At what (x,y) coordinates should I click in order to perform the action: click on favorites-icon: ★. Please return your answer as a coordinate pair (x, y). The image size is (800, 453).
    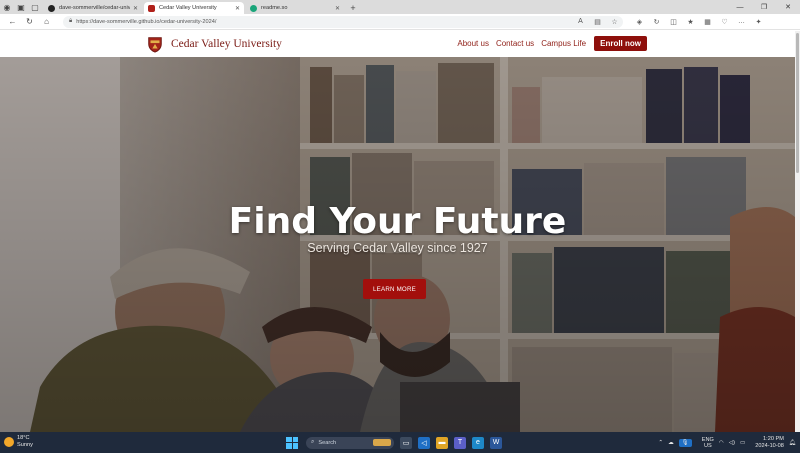
    Looking at the image, I should click on (690, 22).